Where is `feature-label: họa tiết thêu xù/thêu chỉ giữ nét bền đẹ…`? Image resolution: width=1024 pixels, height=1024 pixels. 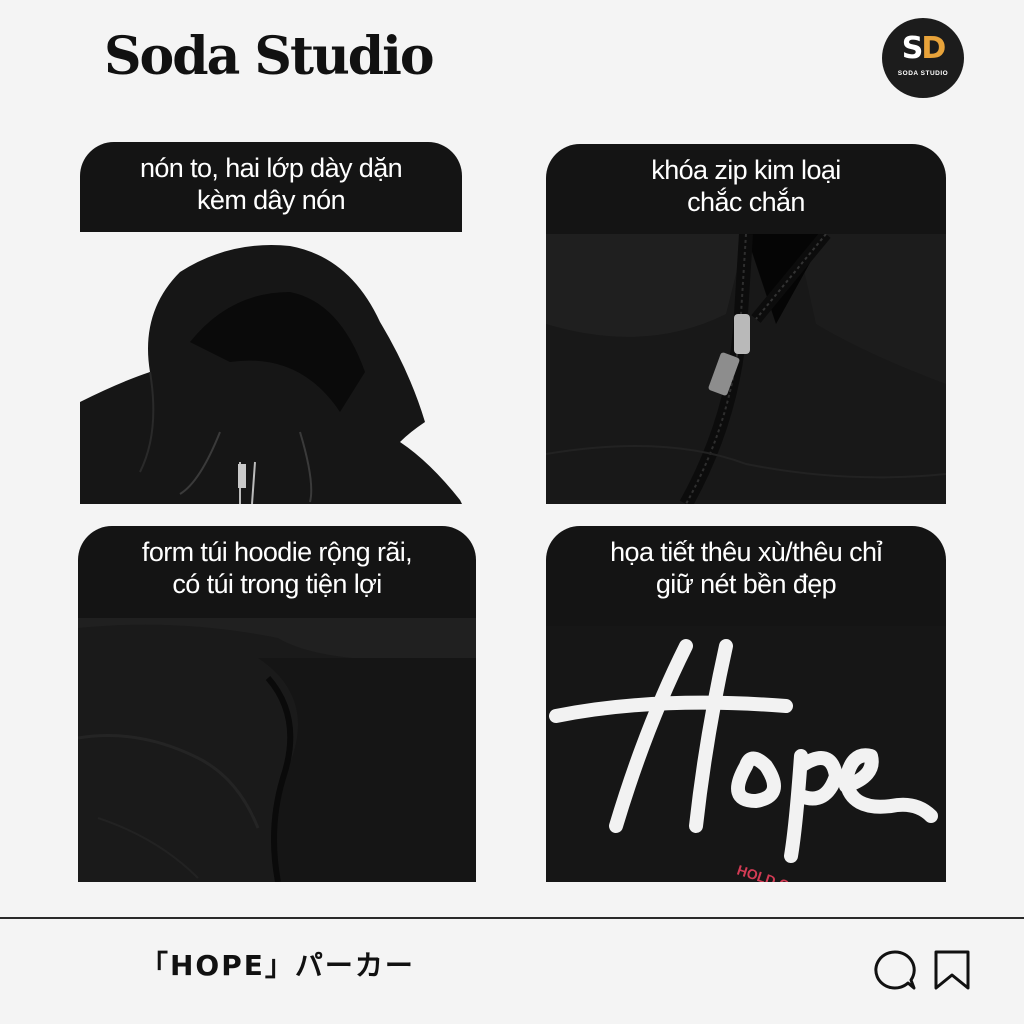
feature-label: họa tiết thêu xù/thêu chỉ giữ nét bền đẹ… is located at coordinates (746, 568).